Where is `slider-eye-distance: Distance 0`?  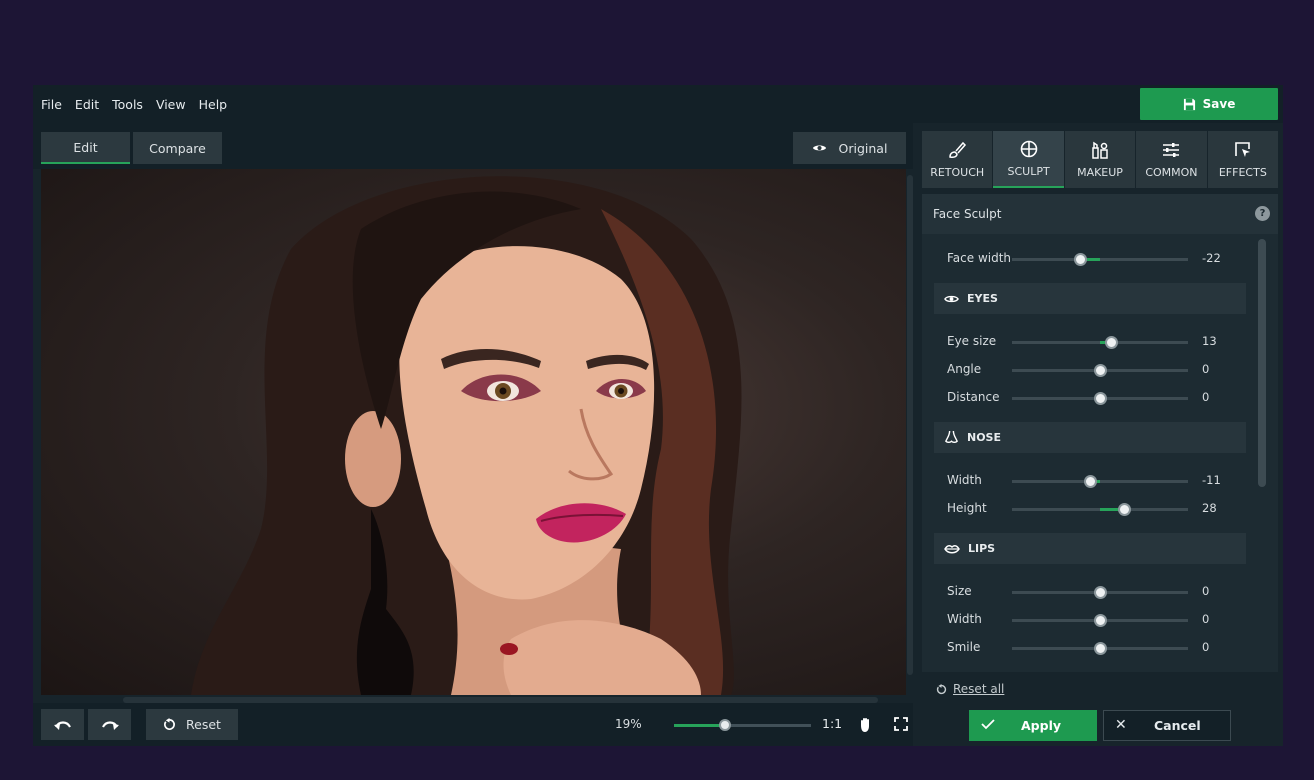 slider-eye-distance: Distance 0 is located at coordinates (1087, 398).